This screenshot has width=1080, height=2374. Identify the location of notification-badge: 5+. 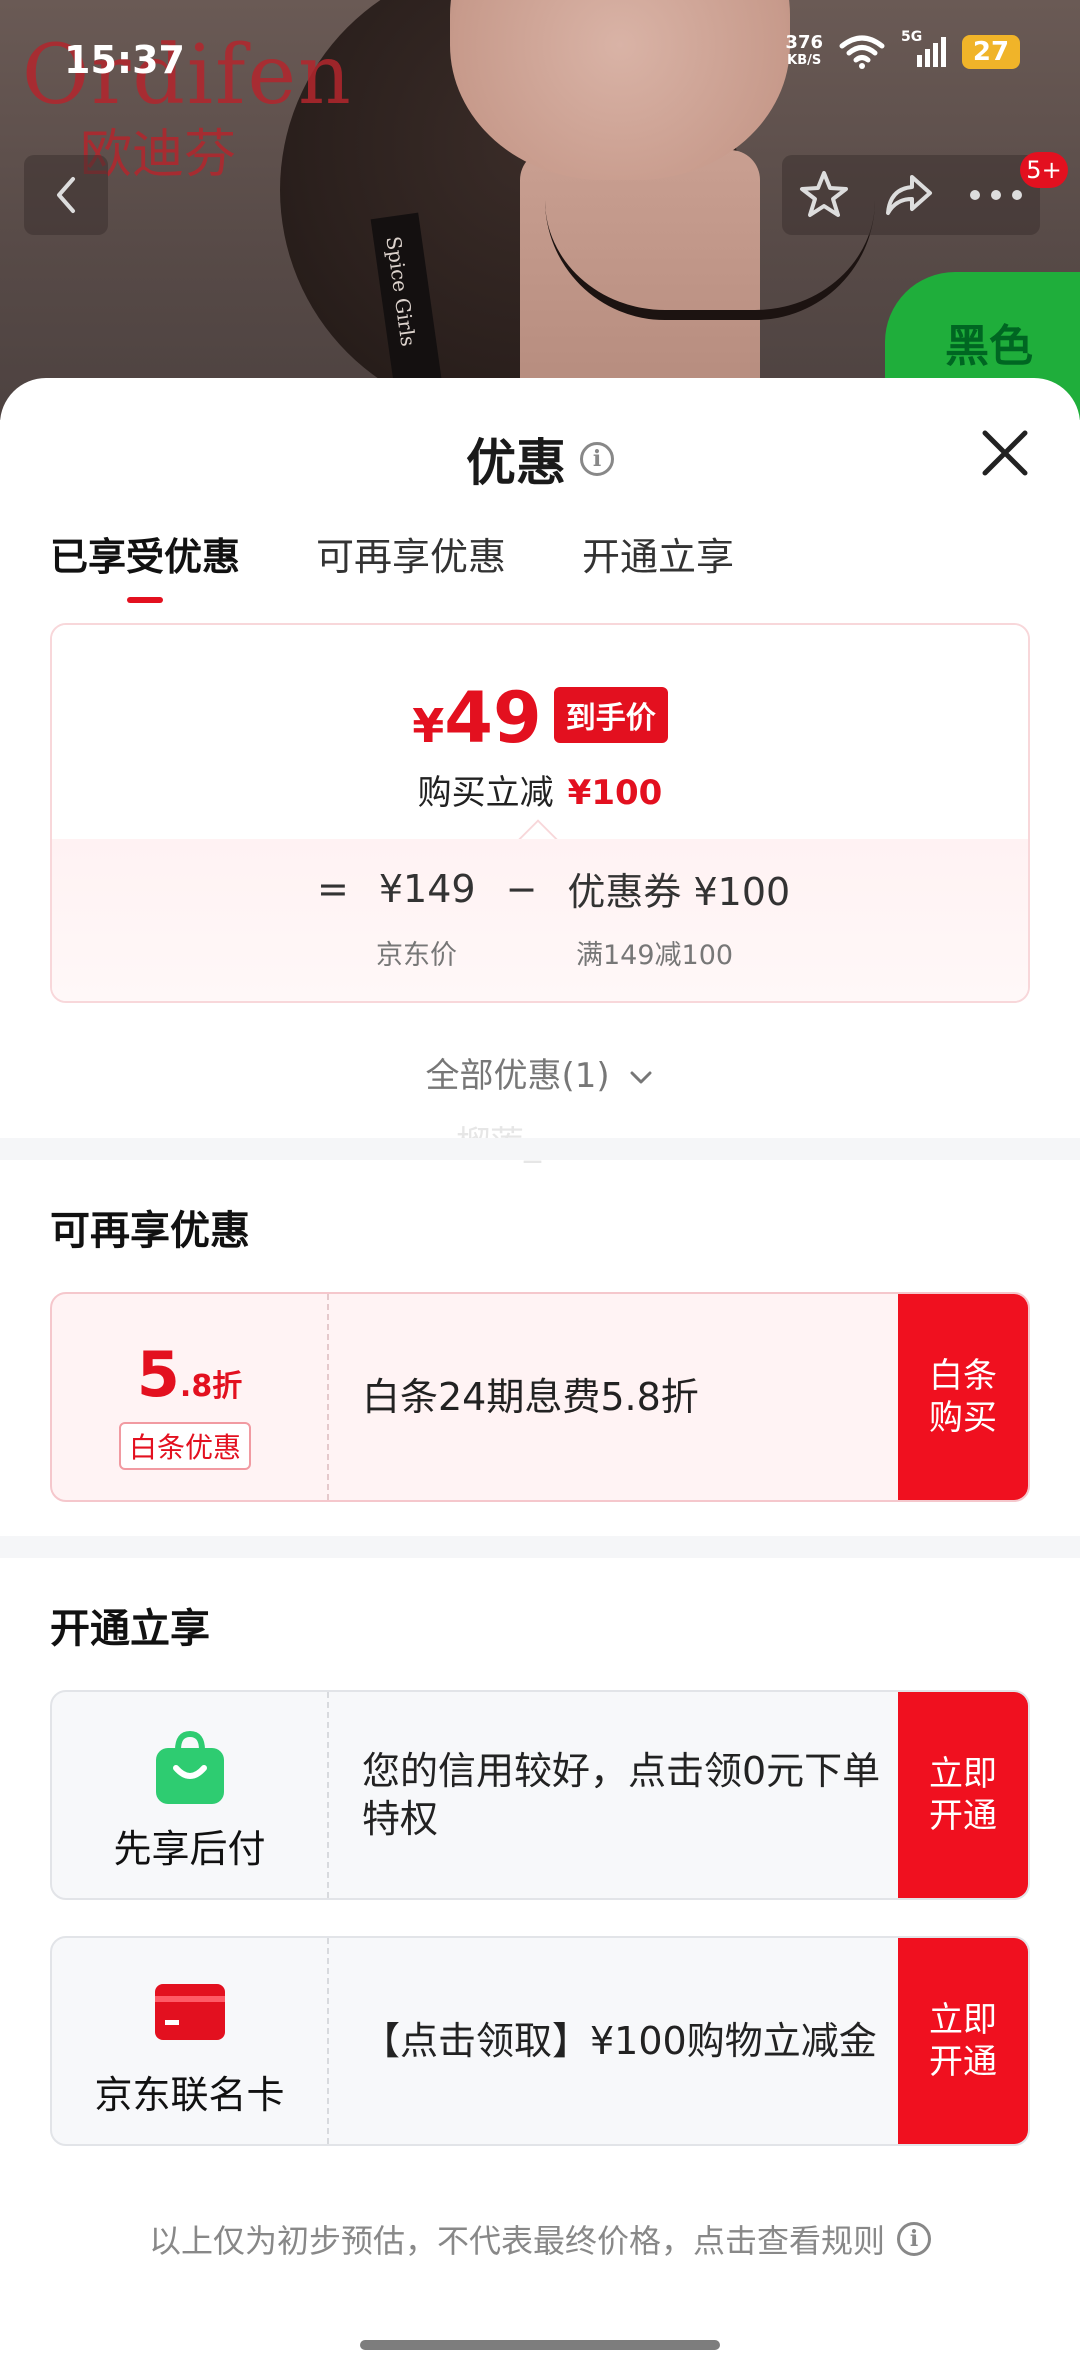
(1044, 170).